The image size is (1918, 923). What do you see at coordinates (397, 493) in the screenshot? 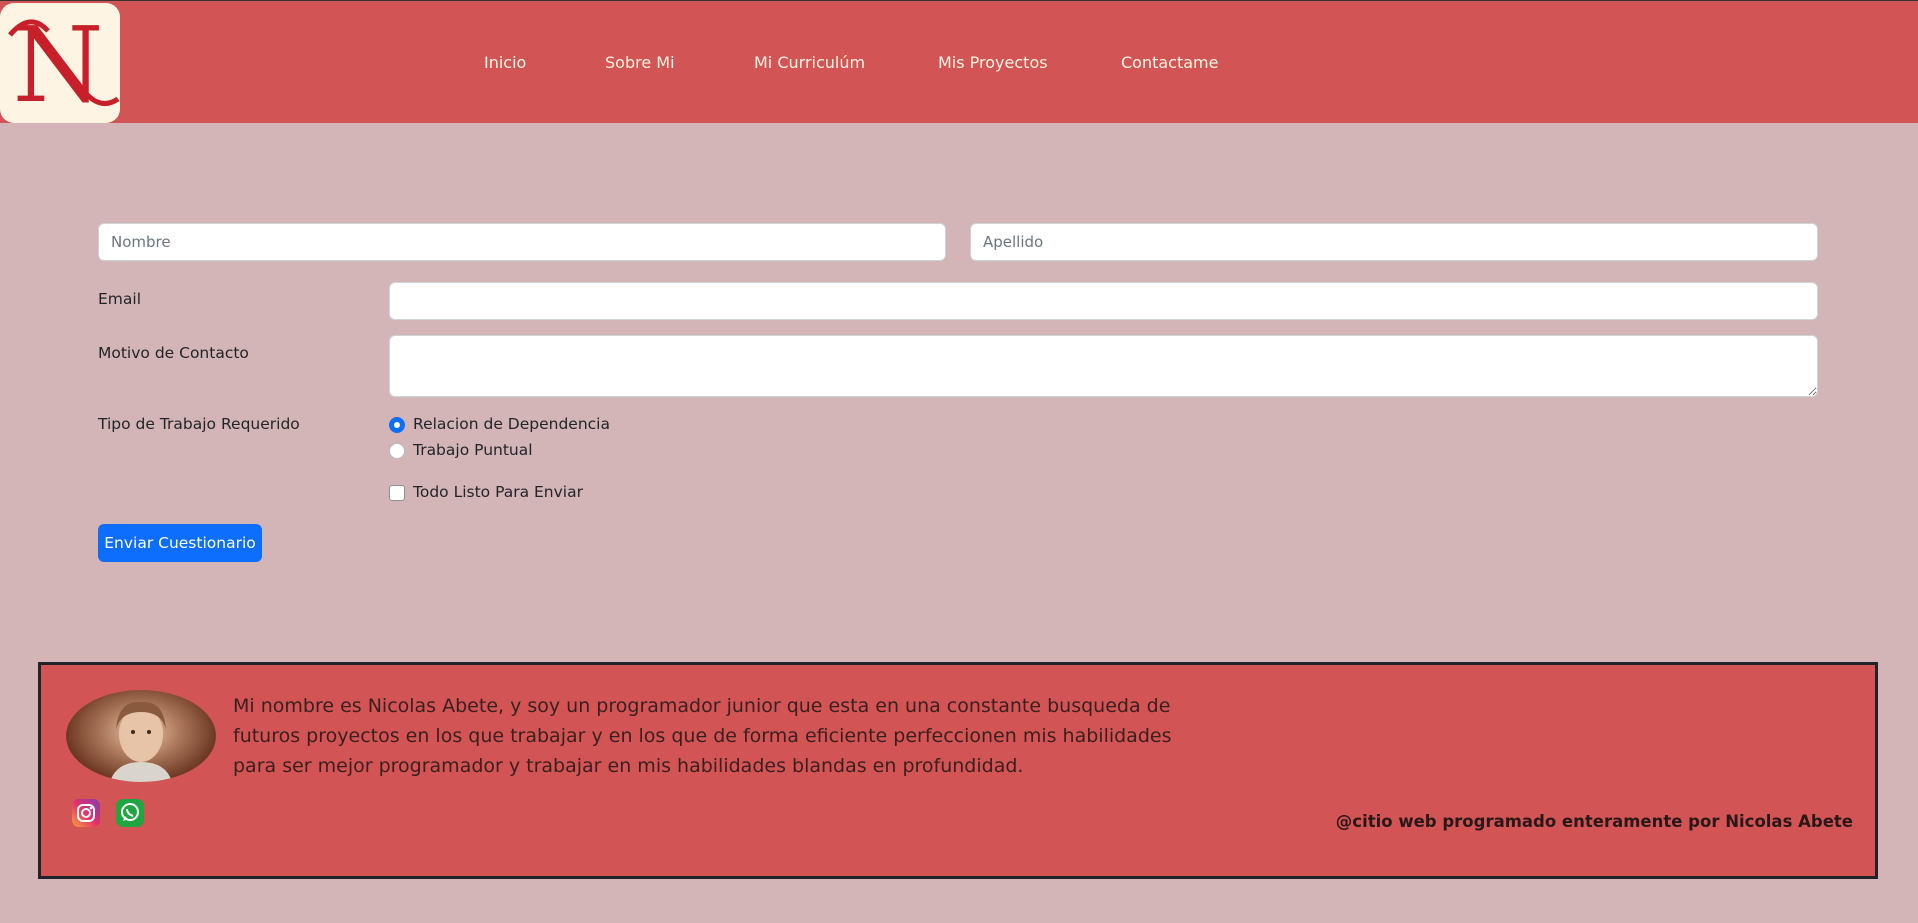
I see `todo-listo-checkbox` at bounding box center [397, 493].